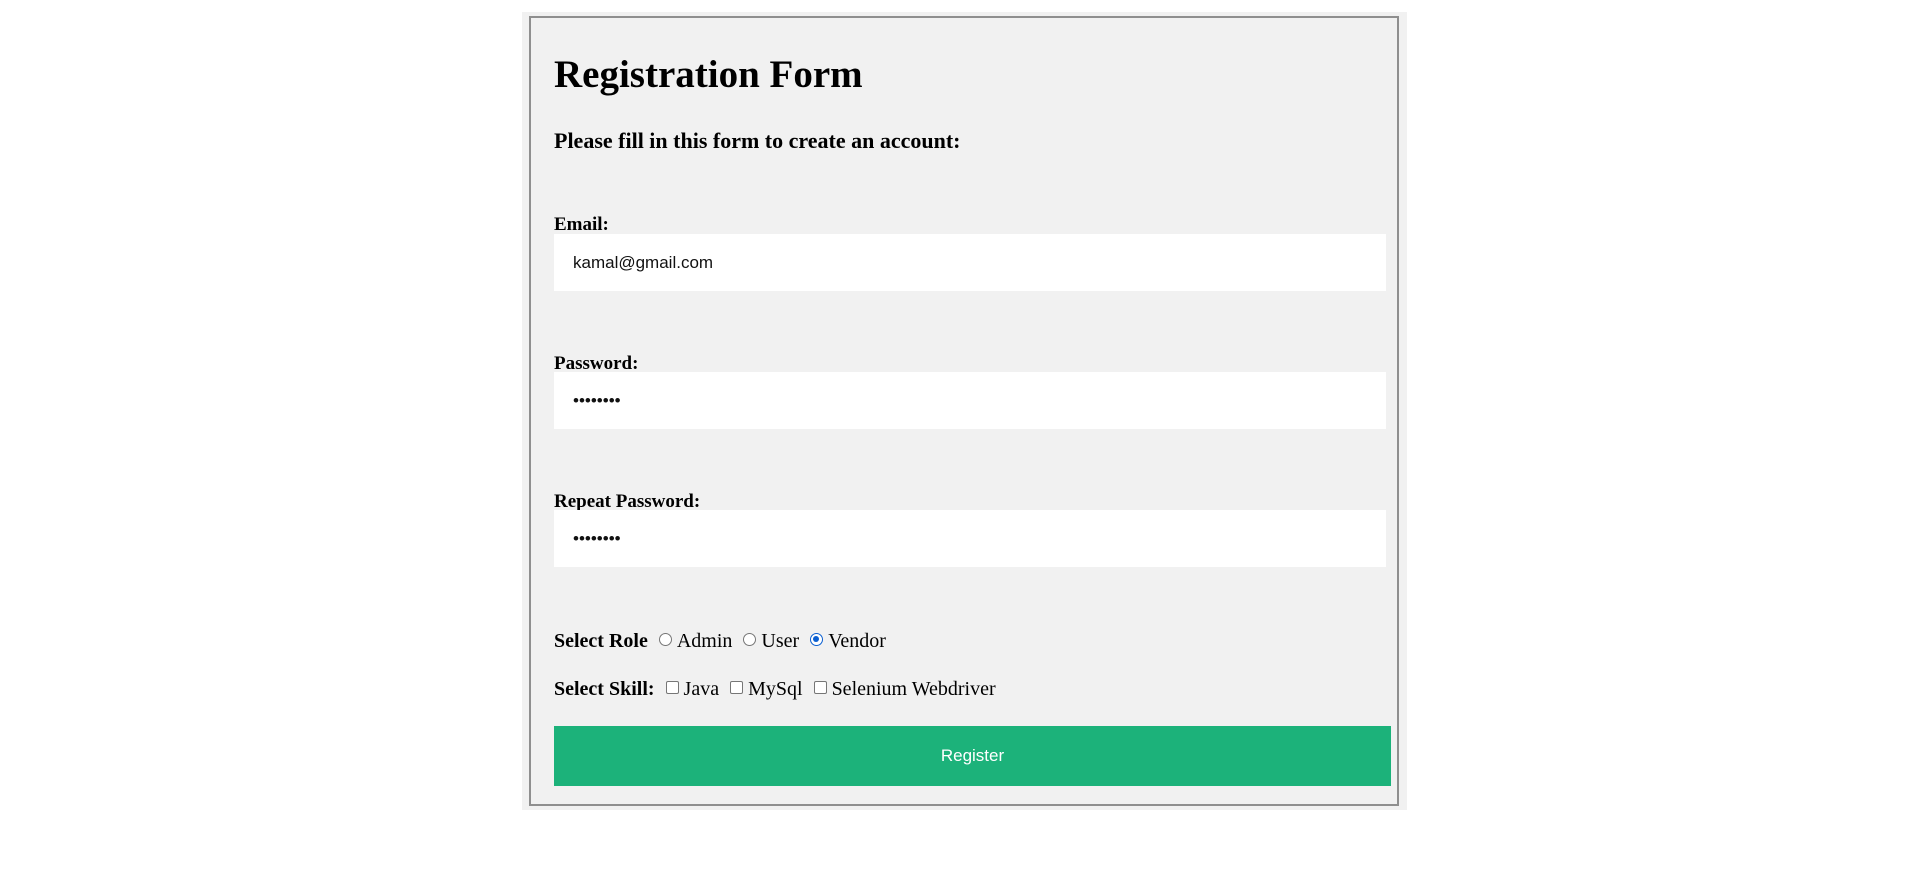 This screenshot has height=875, width=1920. What do you see at coordinates (913, 689) in the screenshot?
I see `skill-option-selenium: Selenium Webdriver` at bounding box center [913, 689].